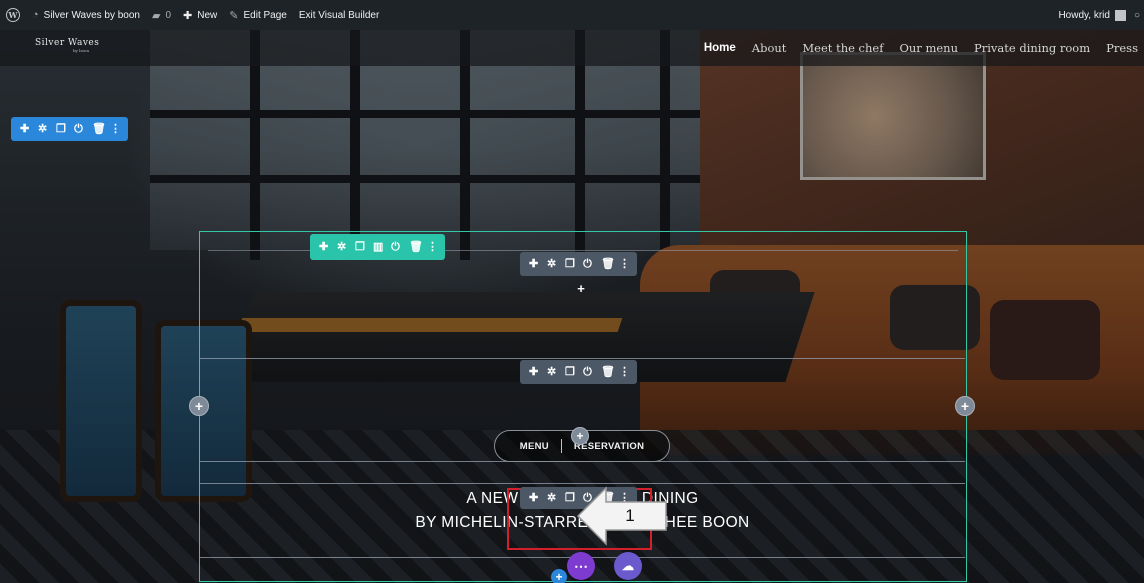 This screenshot has width=1144, height=583. I want to click on wordpress-logo-button: W, so click(13, 15).